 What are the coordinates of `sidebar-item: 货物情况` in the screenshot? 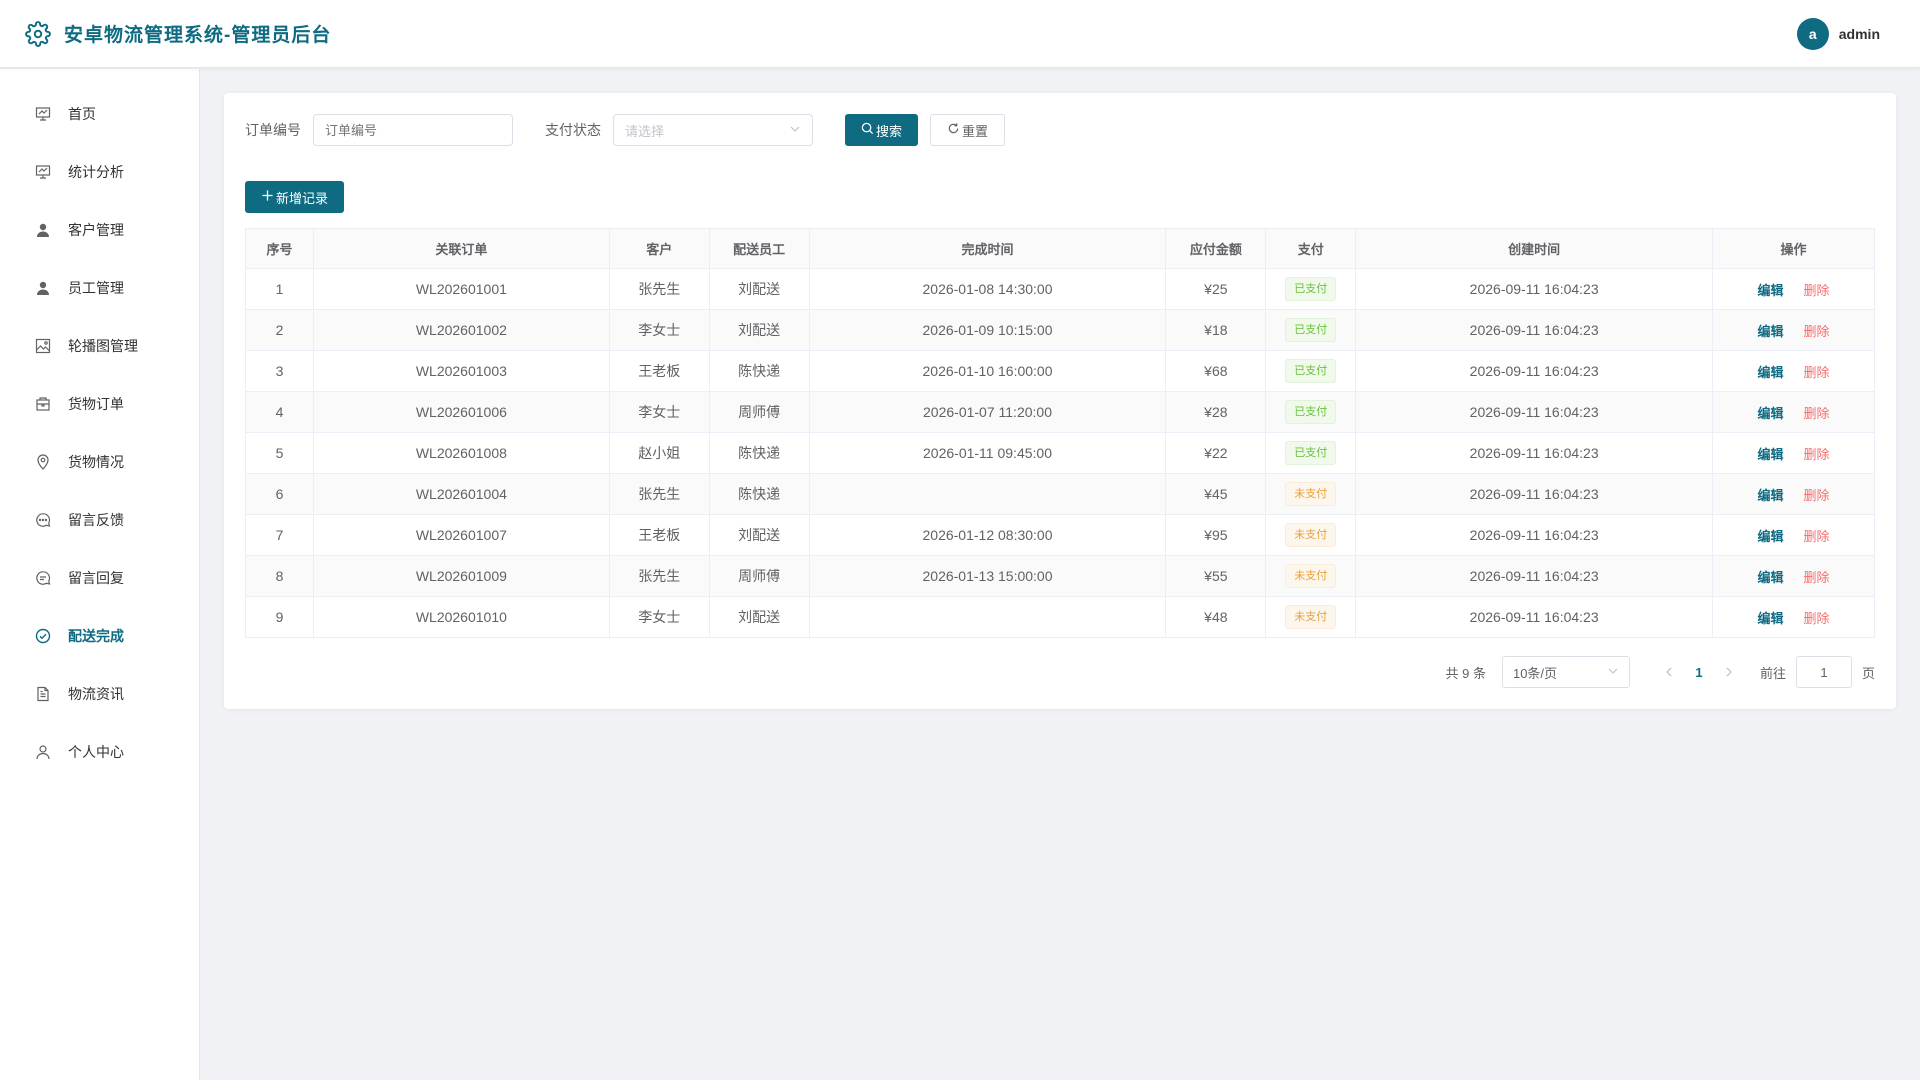 It's located at (99, 462).